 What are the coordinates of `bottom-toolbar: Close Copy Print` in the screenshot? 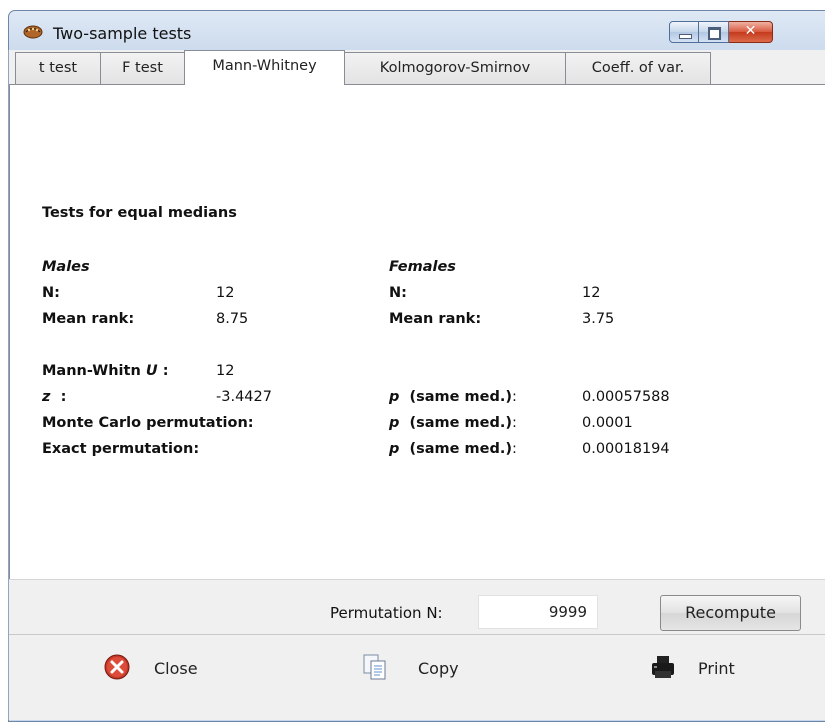 It's located at (417, 677).